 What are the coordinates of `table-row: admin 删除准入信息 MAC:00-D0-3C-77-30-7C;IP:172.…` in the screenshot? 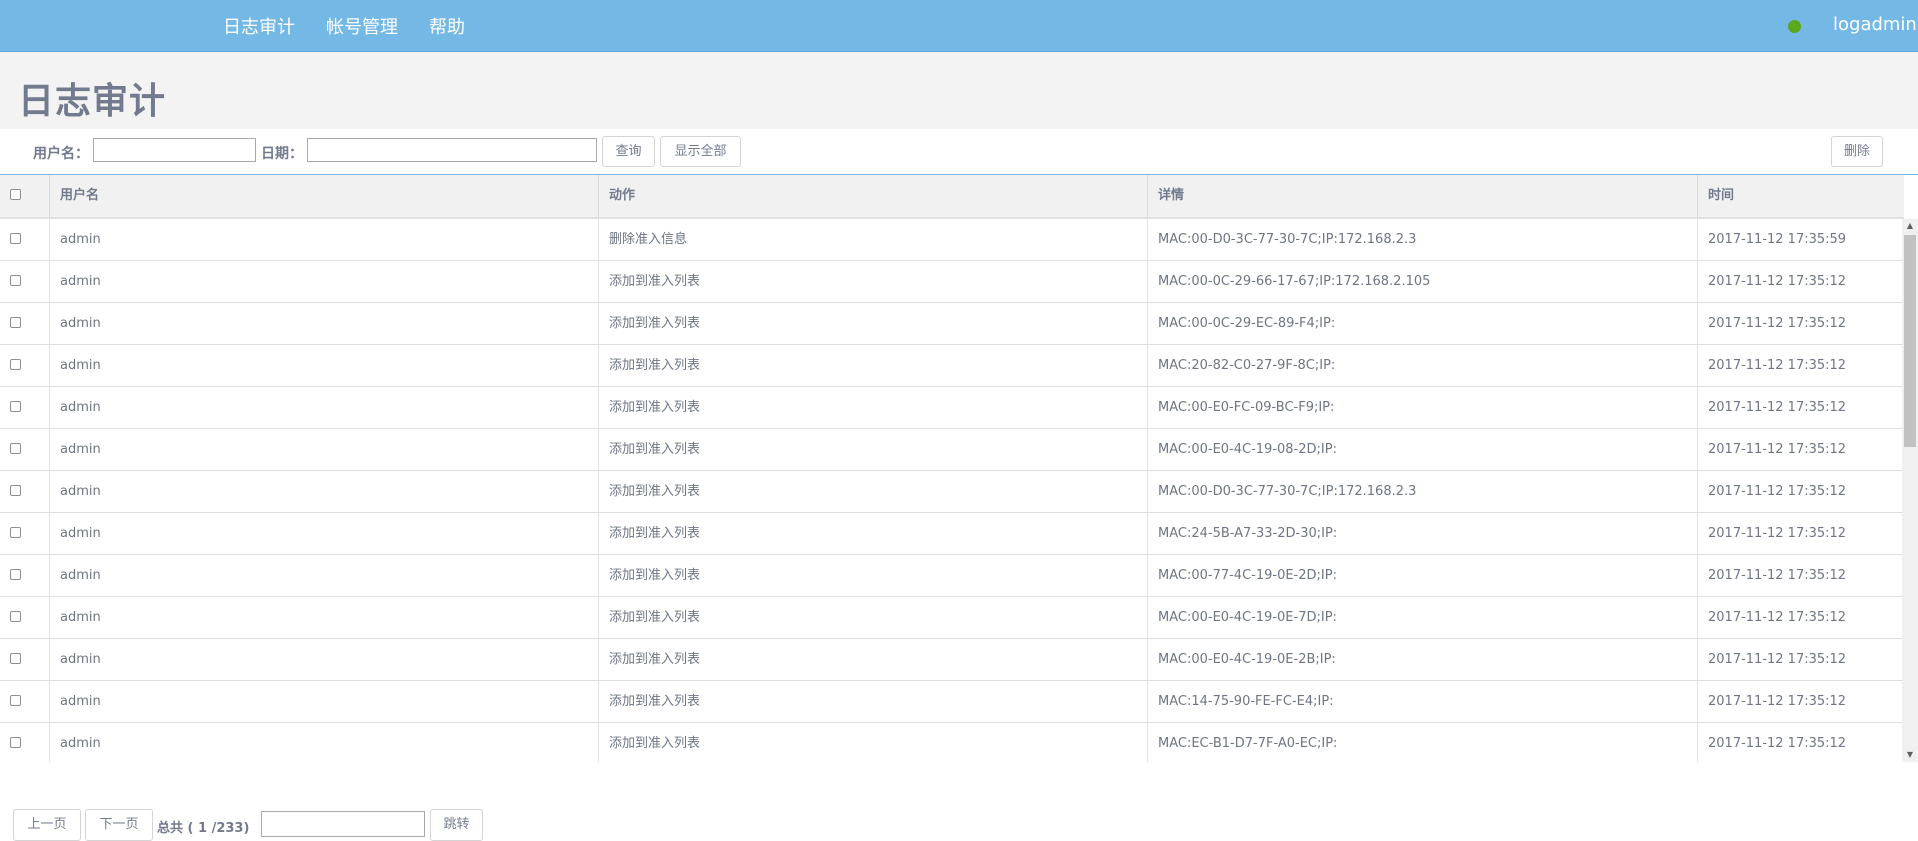 It's located at (951, 240).